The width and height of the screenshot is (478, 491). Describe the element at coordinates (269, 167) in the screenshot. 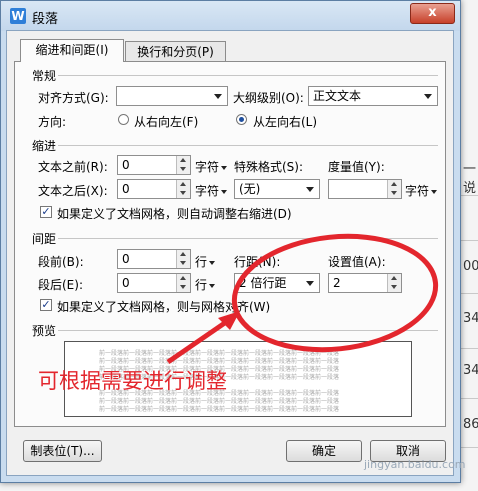

I see `special-format-label: 特殊格式(S):` at that location.